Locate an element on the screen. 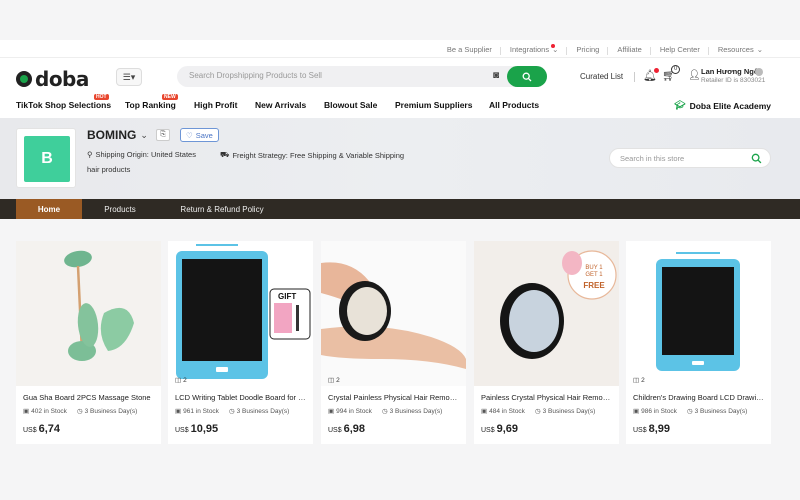 The width and height of the screenshot is (800, 500). product-title: LCD Writing Tablet Doodle Board for Kids is located at coordinates (241, 397).